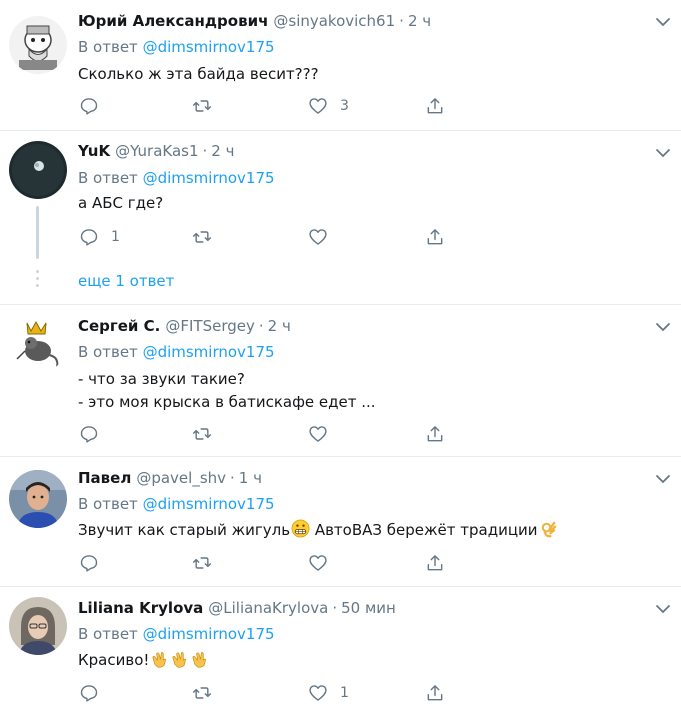 This screenshot has height=721, width=681. I want to click on user-handle: @pavel_shv, so click(181, 478).